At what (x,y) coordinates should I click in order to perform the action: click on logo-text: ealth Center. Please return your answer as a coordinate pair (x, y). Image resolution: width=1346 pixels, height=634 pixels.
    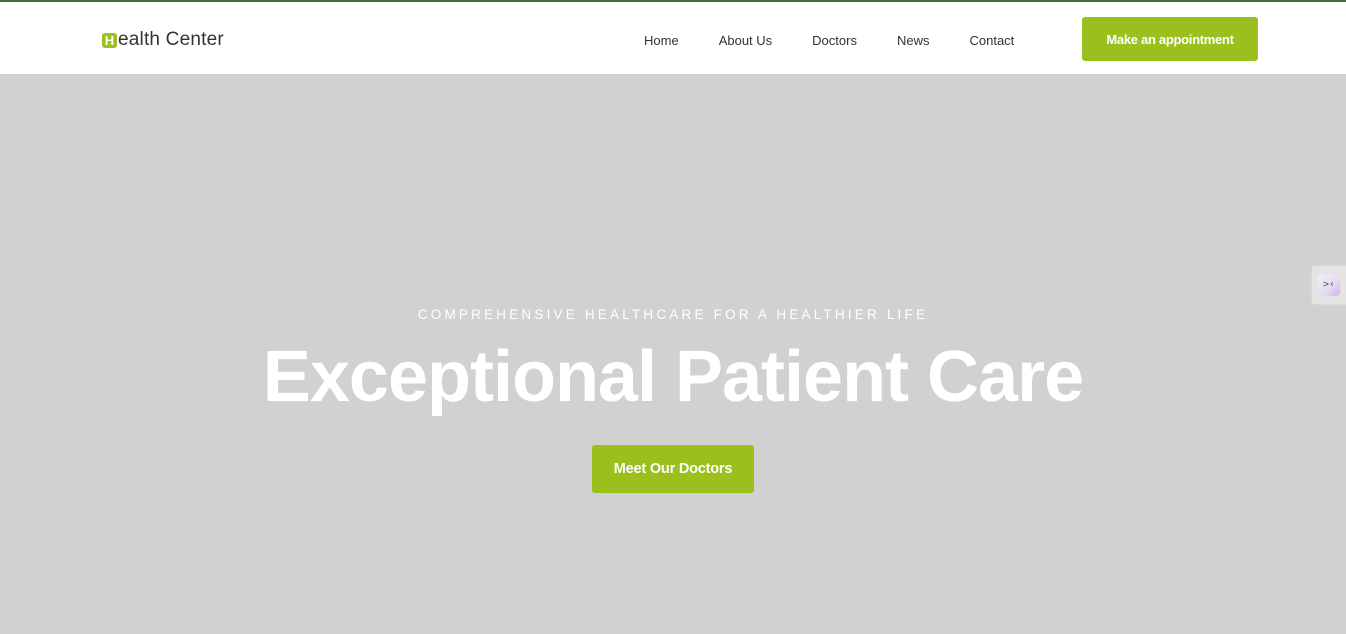
    Looking at the image, I should click on (171, 39).